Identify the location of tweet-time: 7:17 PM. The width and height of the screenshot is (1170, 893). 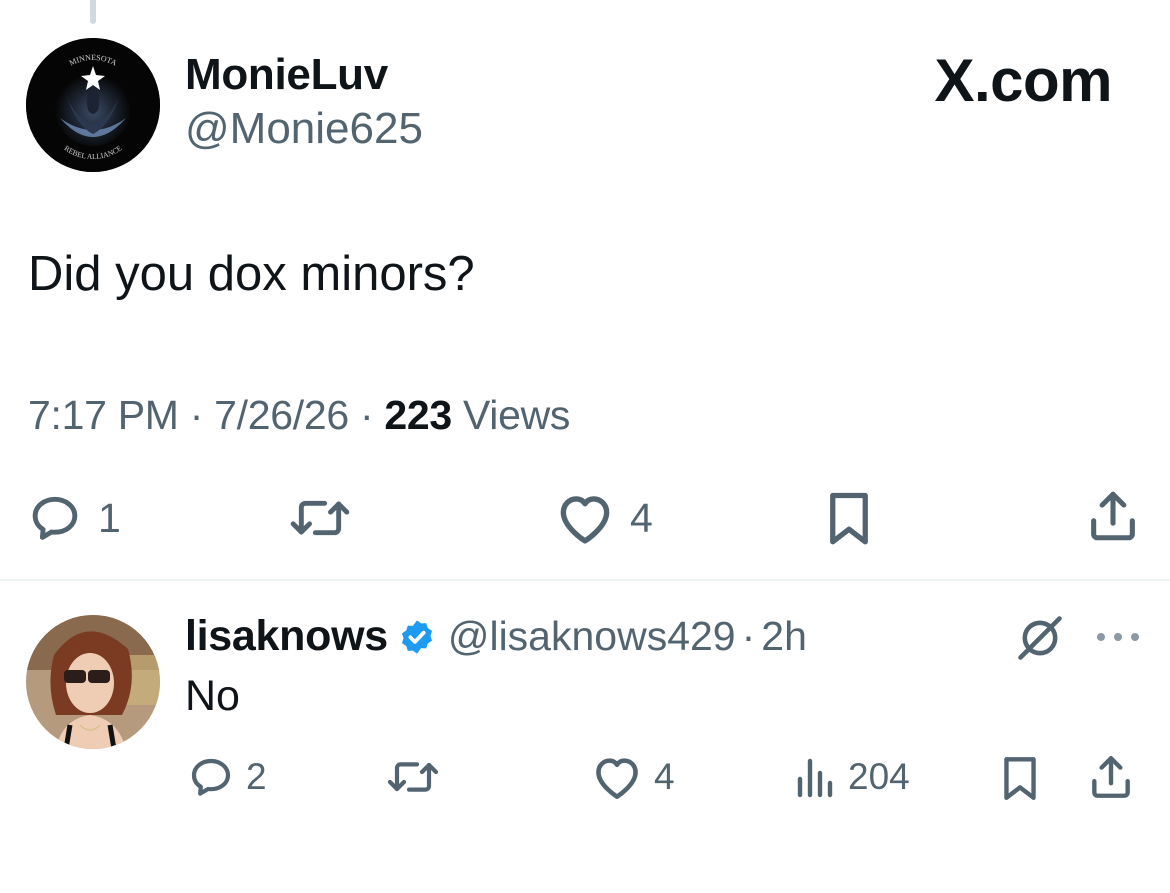
(103, 415).